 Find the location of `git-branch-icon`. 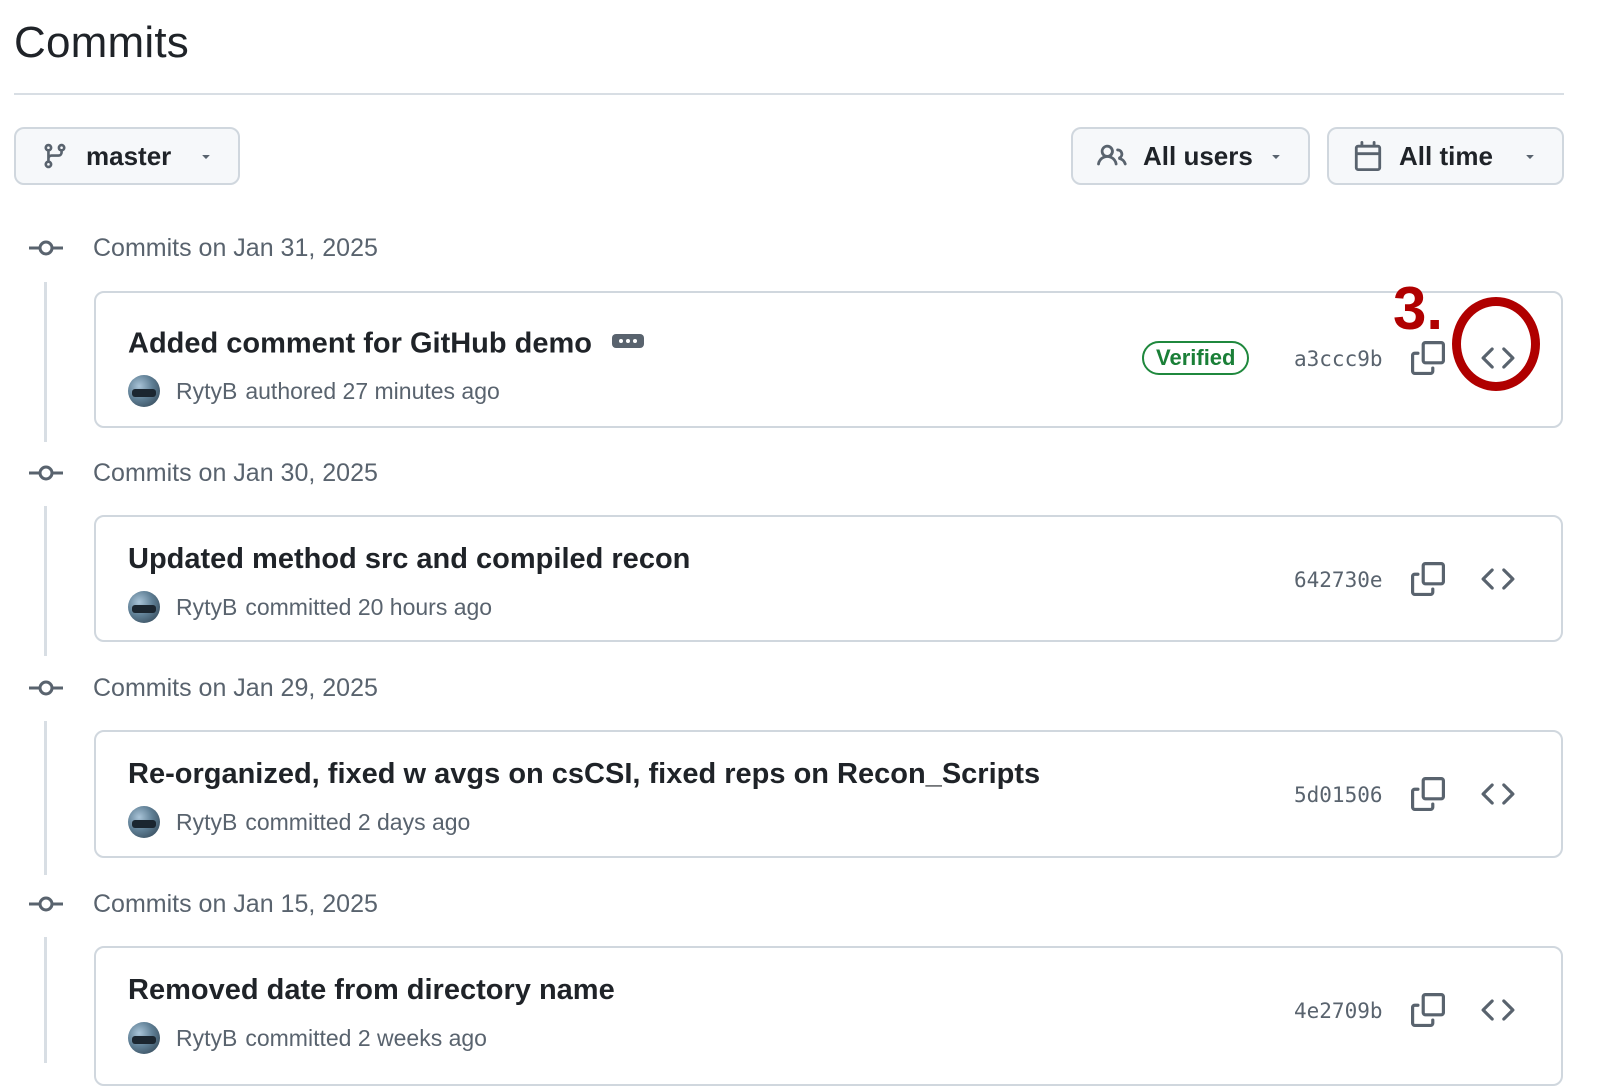

git-branch-icon is located at coordinates (55, 156).